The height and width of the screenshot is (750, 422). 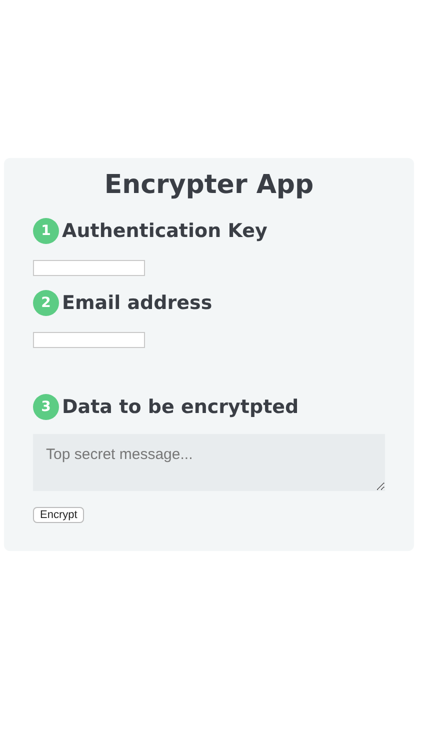 I want to click on app-title: Encrypter App, so click(x=209, y=185).